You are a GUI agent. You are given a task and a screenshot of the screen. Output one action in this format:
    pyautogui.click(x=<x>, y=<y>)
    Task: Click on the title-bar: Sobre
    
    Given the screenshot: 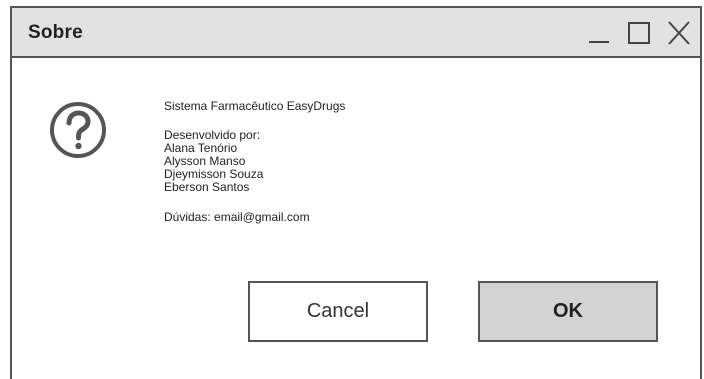 What is the action you would take?
    pyautogui.click(x=356, y=33)
    